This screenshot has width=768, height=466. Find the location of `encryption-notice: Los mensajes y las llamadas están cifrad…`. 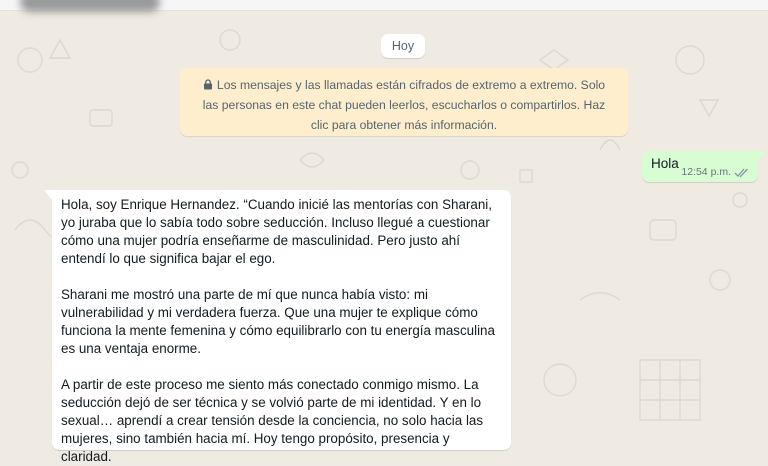

encryption-notice: Los mensajes y las llamadas están cifrad… is located at coordinates (404, 102).